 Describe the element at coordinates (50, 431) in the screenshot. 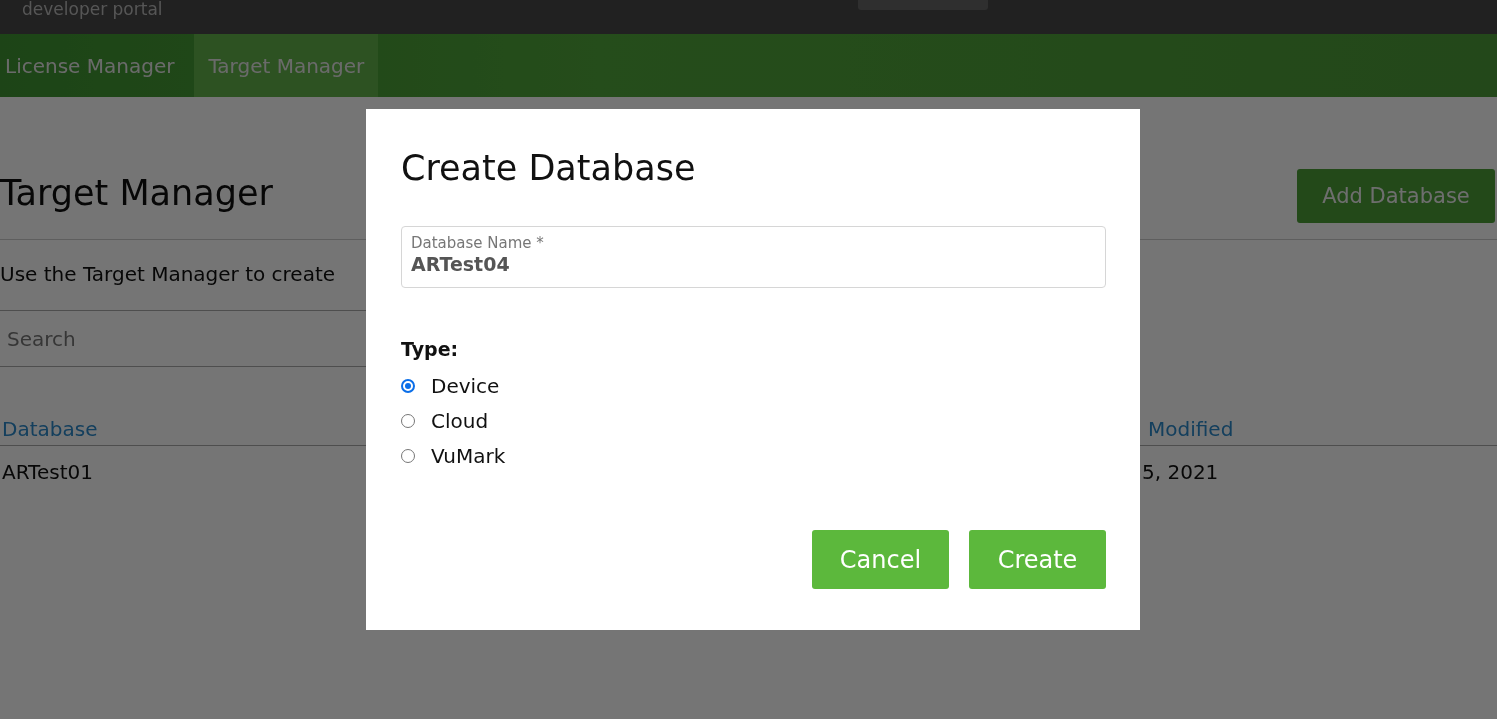

I see `column-header: Database` at that location.